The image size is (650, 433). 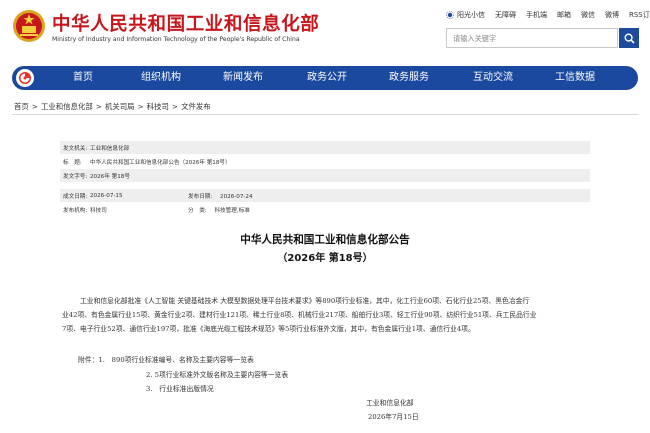 I want to click on breadcrumb-home: 首页, so click(x=21, y=106).